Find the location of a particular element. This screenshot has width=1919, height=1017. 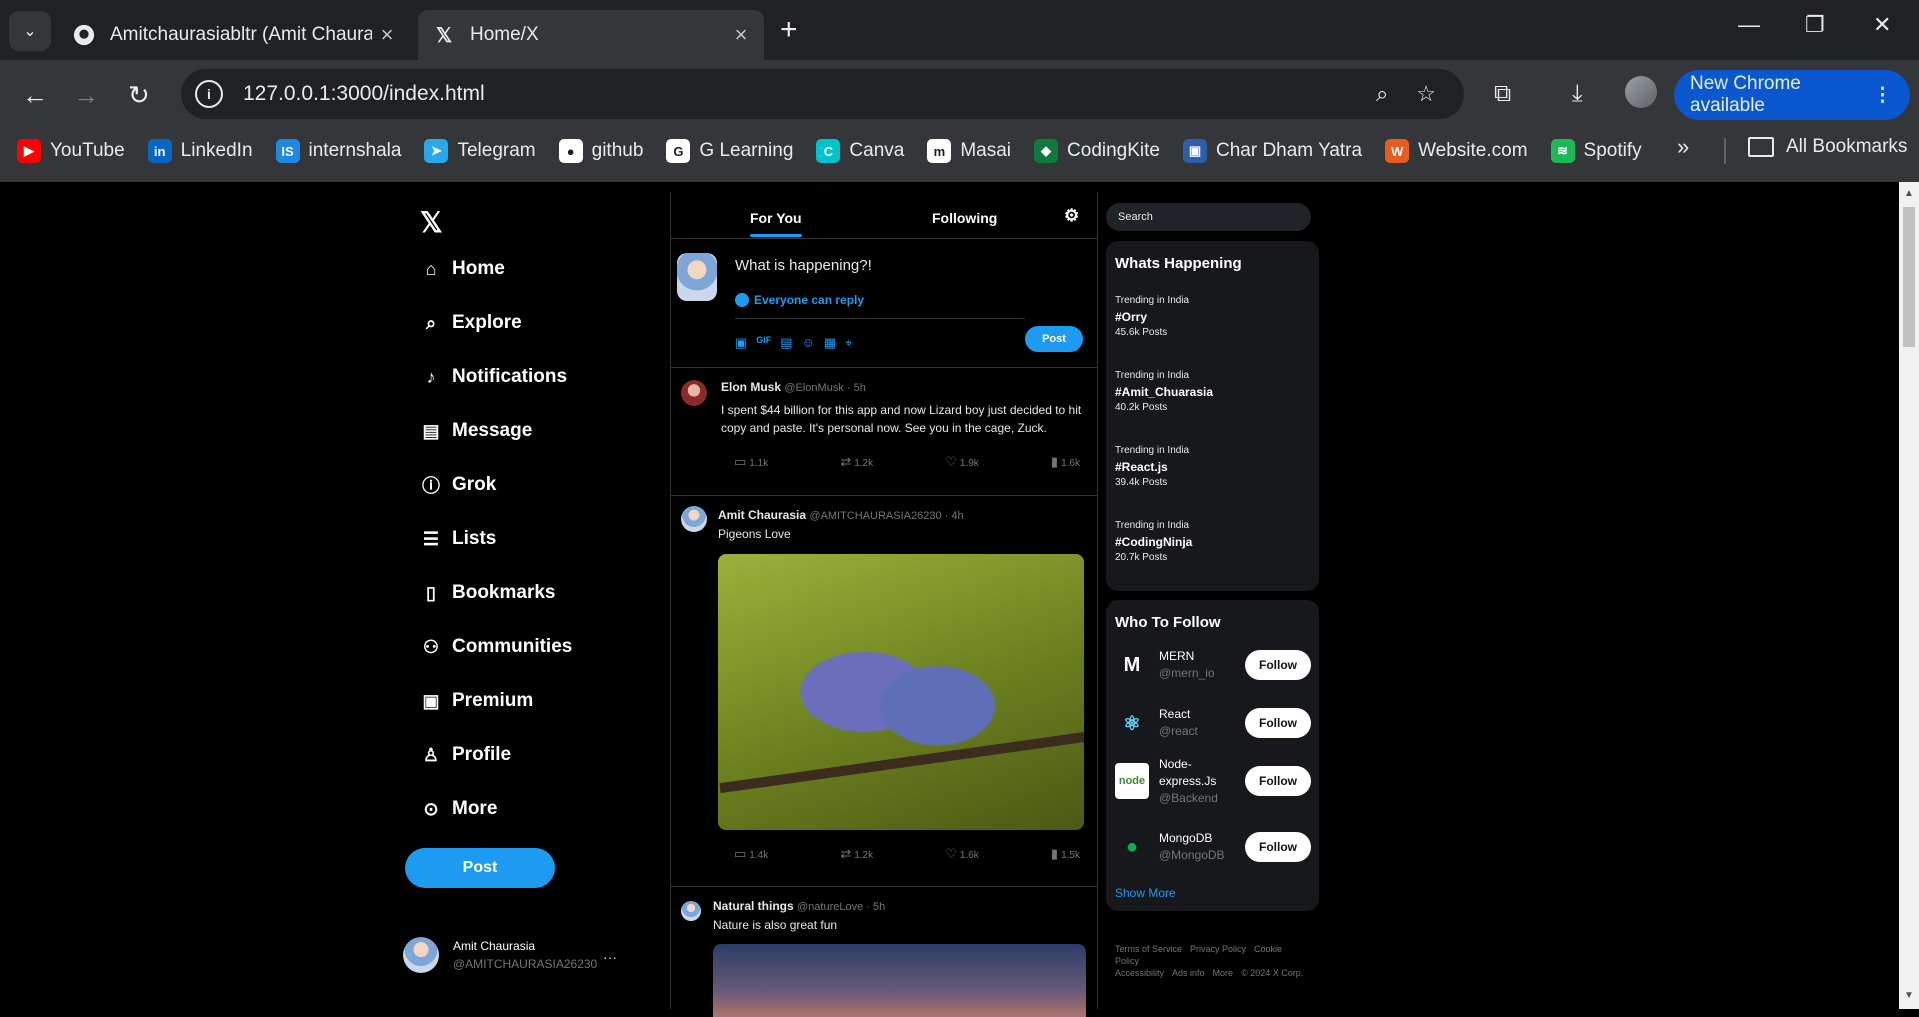

restore-icon: ❐ is located at coordinates (1815, 25).